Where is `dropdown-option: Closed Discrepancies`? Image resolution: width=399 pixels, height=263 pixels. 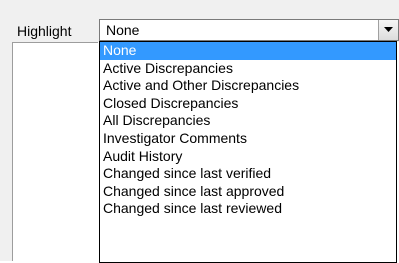
dropdown-option: Closed Discrepancies is located at coordinates (248, 104).